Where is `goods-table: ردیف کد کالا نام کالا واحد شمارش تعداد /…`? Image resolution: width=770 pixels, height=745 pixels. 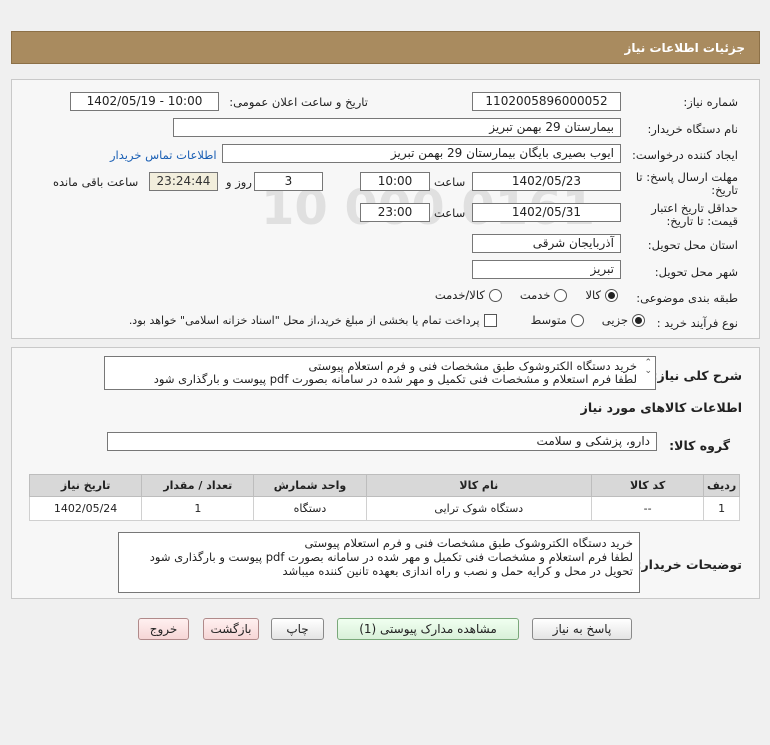
goods-table: ردیف کد کالا نام کالا واحد شمارش تعداد /… is located at coordinates (384, 497).